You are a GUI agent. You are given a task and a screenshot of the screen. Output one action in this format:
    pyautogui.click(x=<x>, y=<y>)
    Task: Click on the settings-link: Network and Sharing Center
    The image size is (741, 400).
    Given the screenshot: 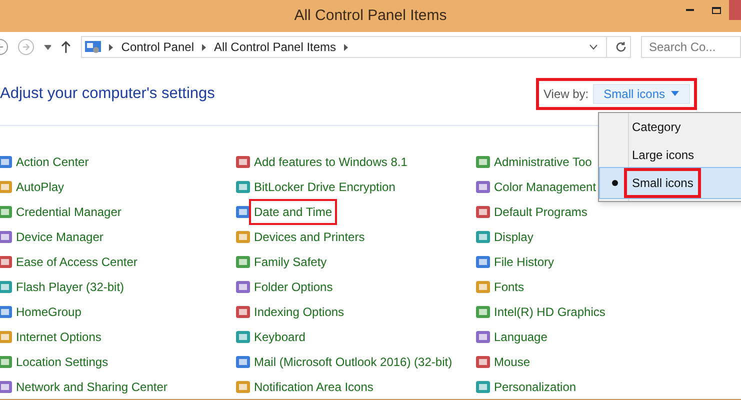 What is the action you would take?
    pyautogui.click(x=92, y=387)
    